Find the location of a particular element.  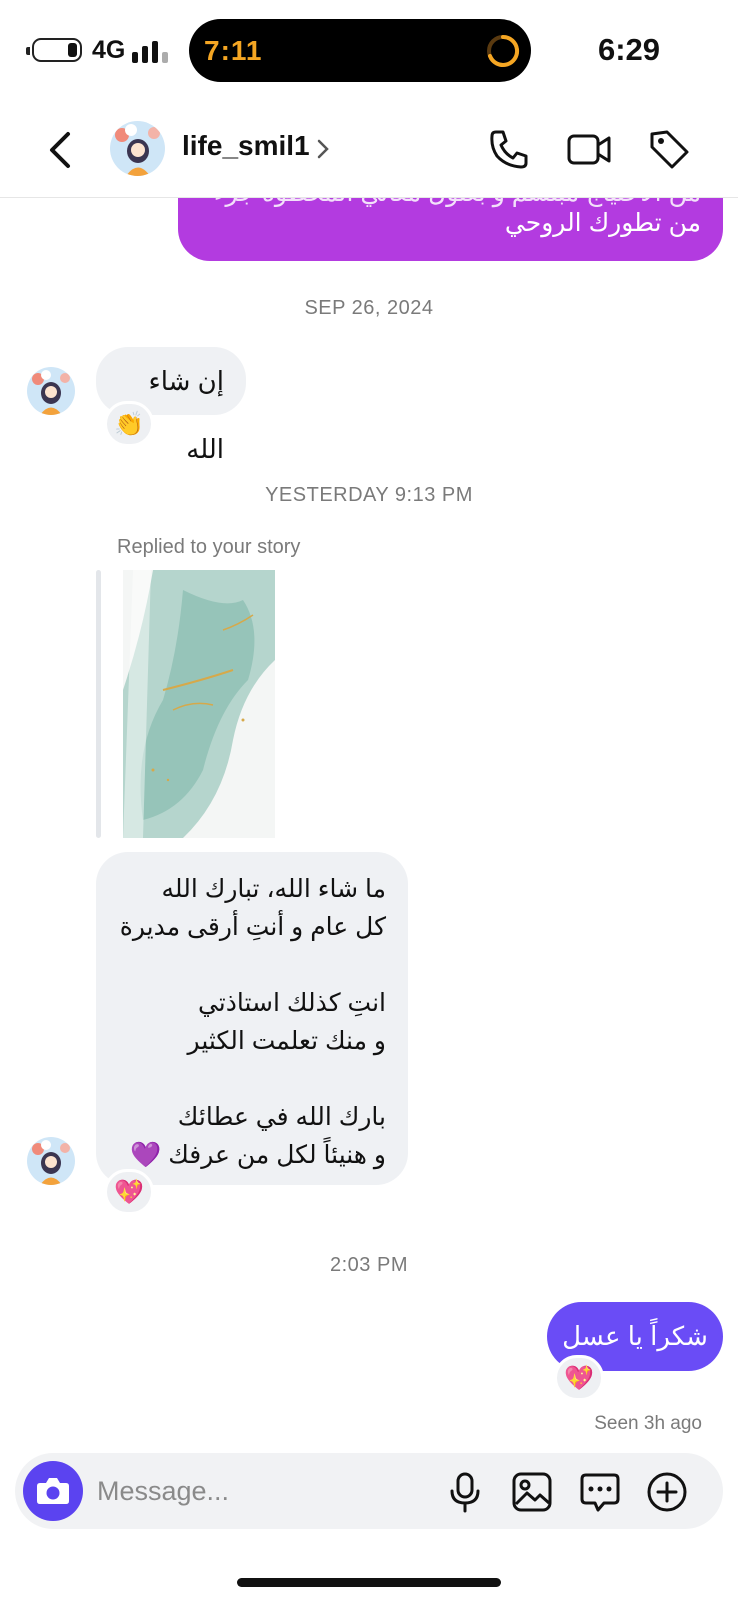

message-text-line: من تطورك الروحي is located at coordinates (602, 223).